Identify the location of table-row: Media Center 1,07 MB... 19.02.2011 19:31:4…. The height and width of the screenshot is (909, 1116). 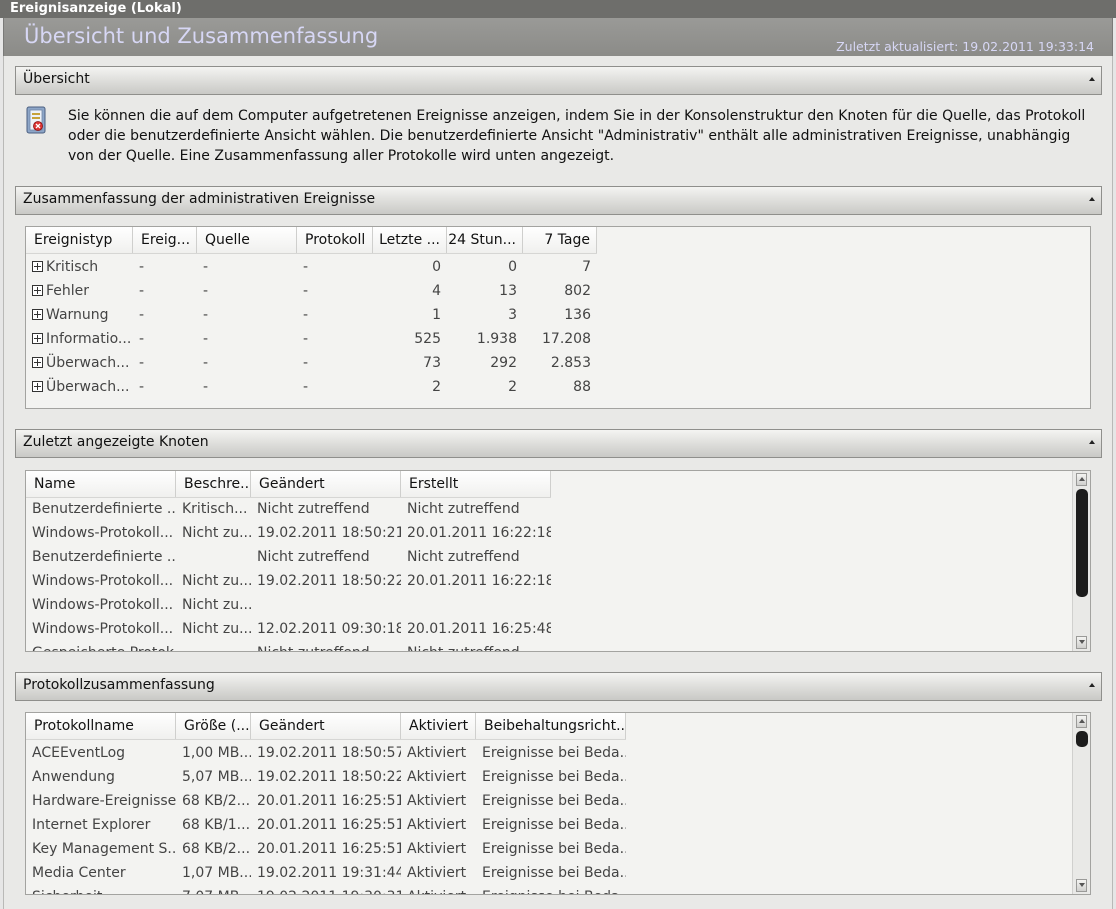
(326, 873).